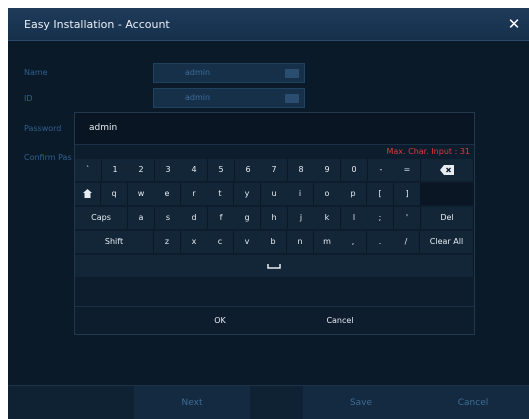  Describe the element at coordinates (301, 218) in the screenshot. I see `key-j: j` at that location.